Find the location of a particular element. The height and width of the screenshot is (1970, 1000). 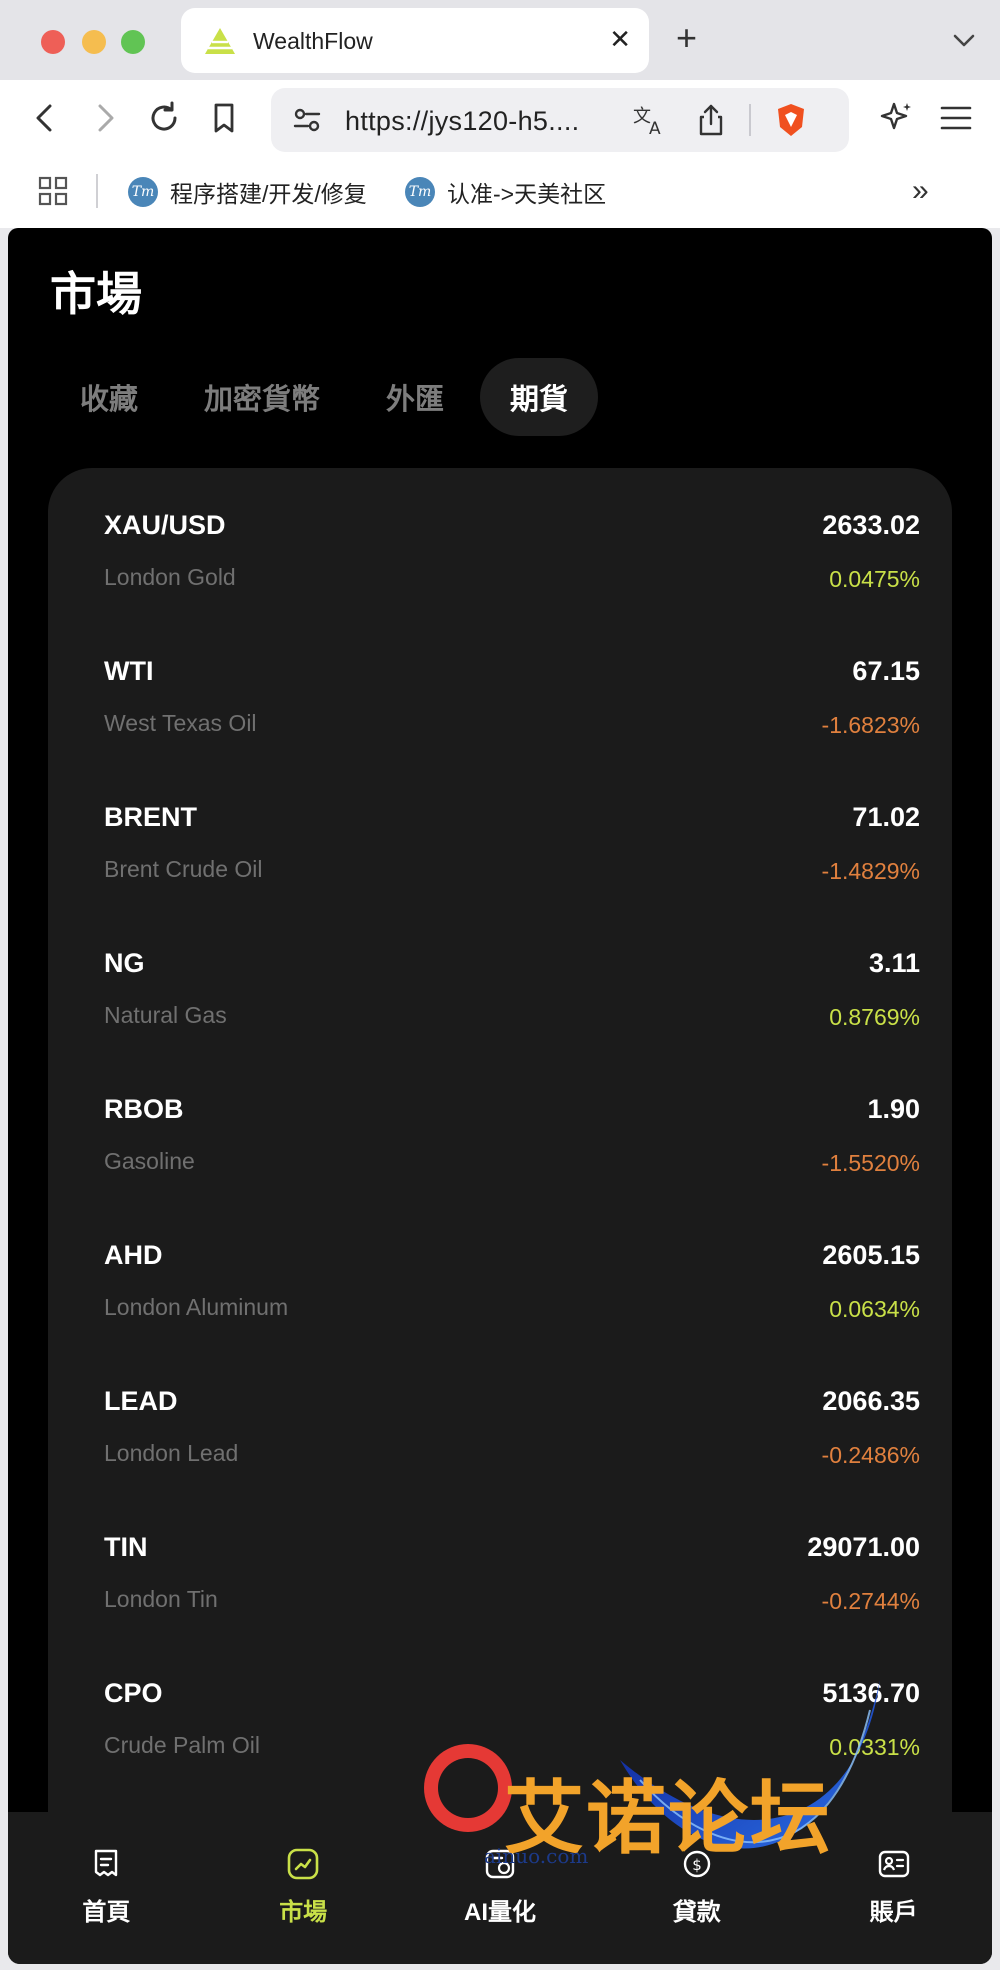

market-change: 0.0331% is located at coordinates (874, 1747).